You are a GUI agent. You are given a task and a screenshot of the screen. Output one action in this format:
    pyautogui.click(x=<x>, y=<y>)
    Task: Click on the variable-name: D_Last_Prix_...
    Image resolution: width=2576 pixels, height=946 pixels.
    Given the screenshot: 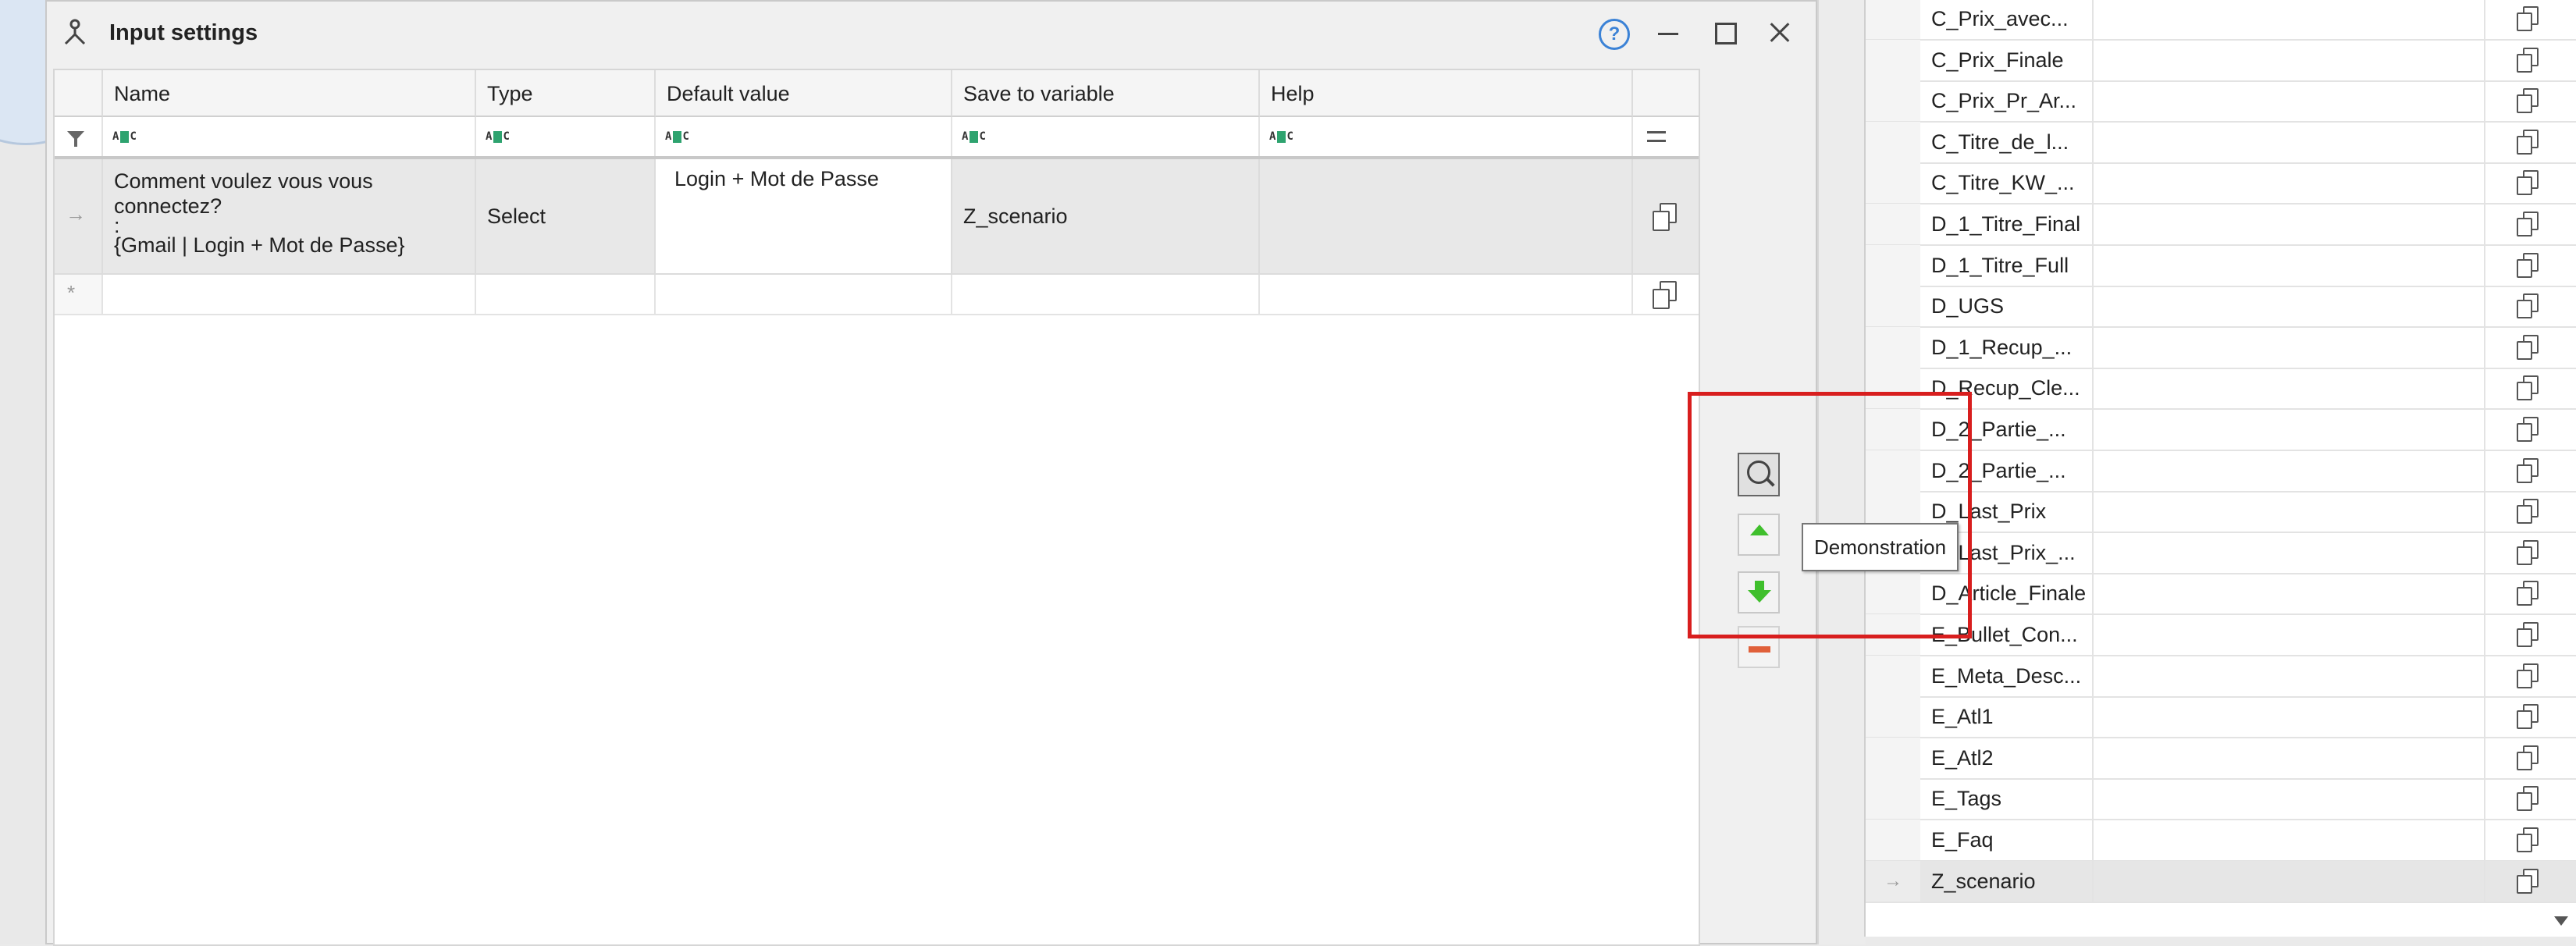 What is the action you would take?
    pyautogui.click(x=2161, y=552)
    